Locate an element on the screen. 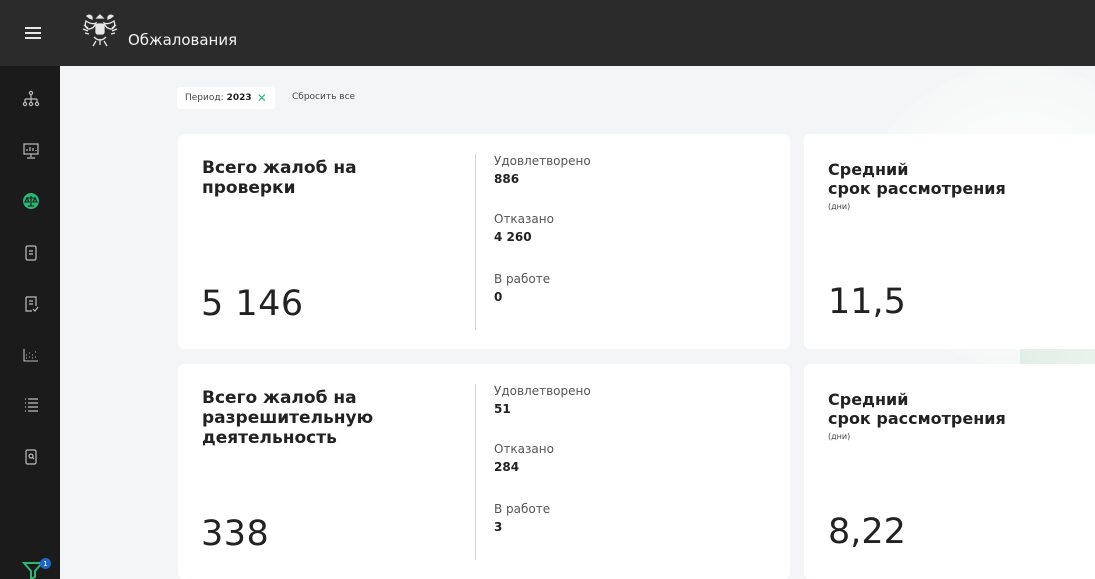  monitor-chart-icon is located at coordinates (31, 151).